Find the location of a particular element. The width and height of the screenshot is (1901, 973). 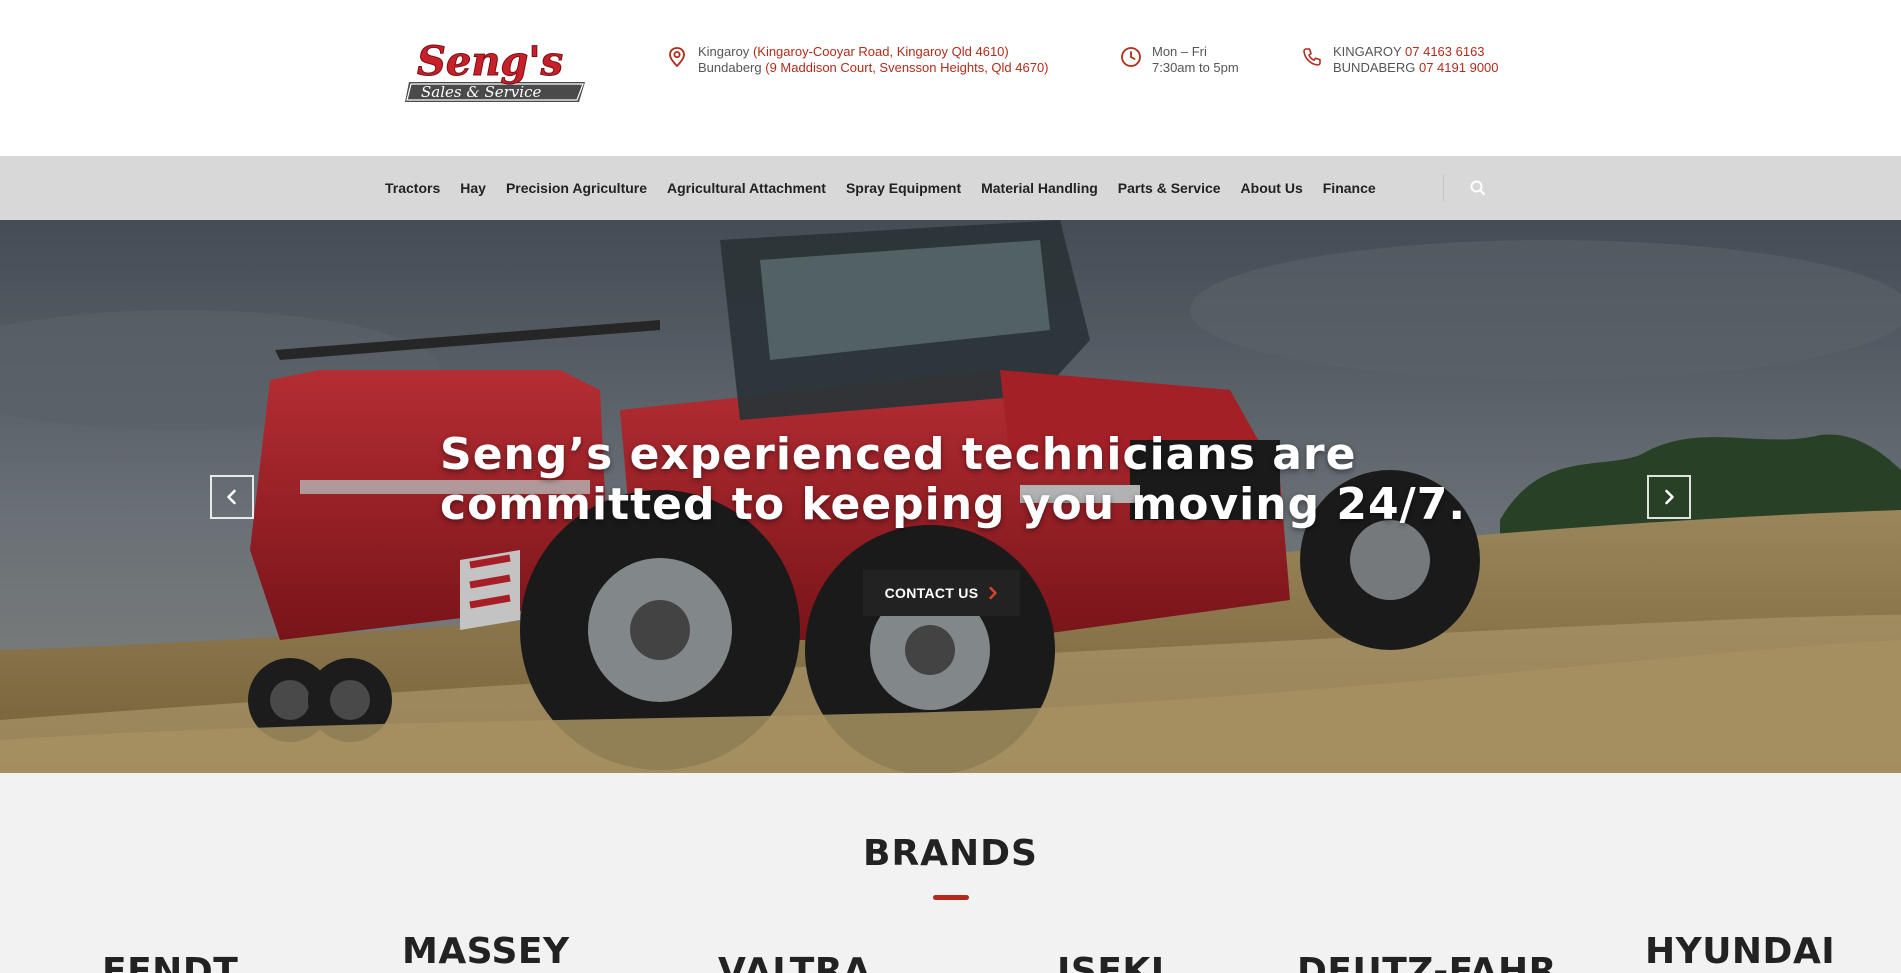

nav-item-about-us: About Us is located at coordinates (1272, 188).